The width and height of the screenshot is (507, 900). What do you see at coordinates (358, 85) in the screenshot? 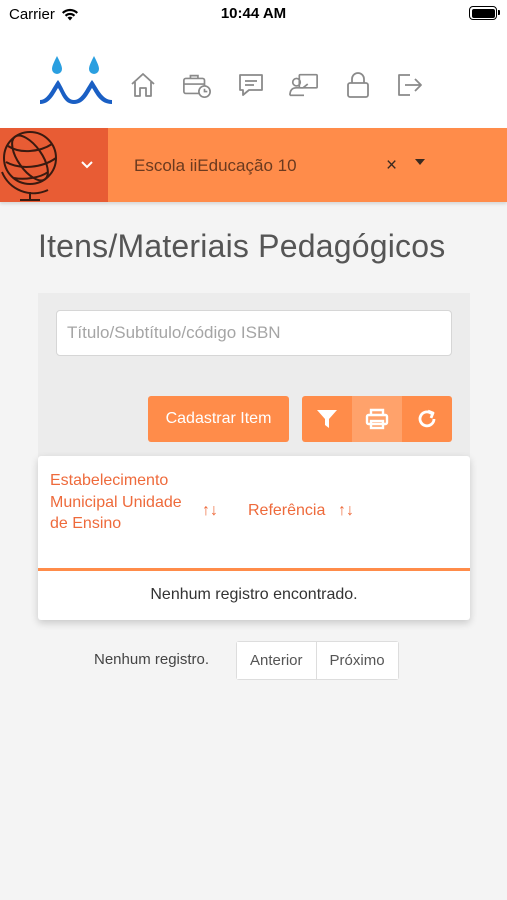
I see `lock-icon` at bounding box center [358, 85].